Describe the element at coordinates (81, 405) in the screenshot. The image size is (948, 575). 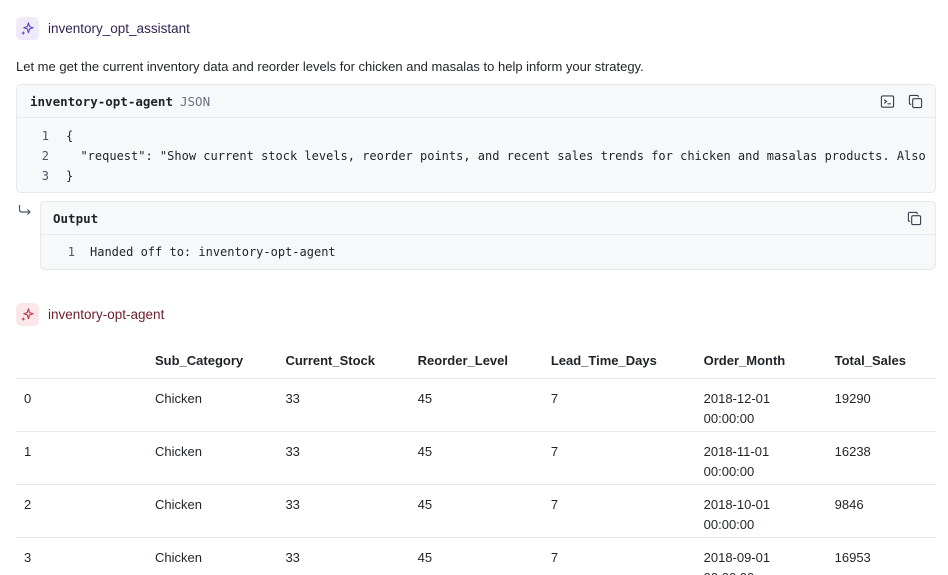
I see `table-cell: 0` at that location.